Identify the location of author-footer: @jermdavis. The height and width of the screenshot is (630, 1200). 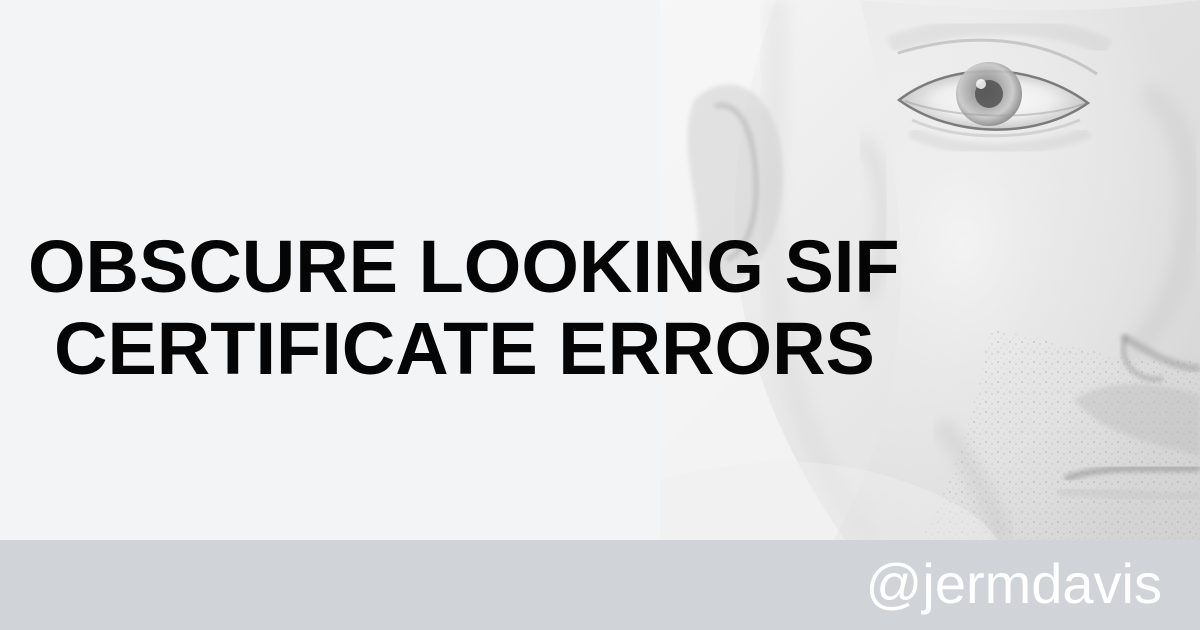
(600, 585).